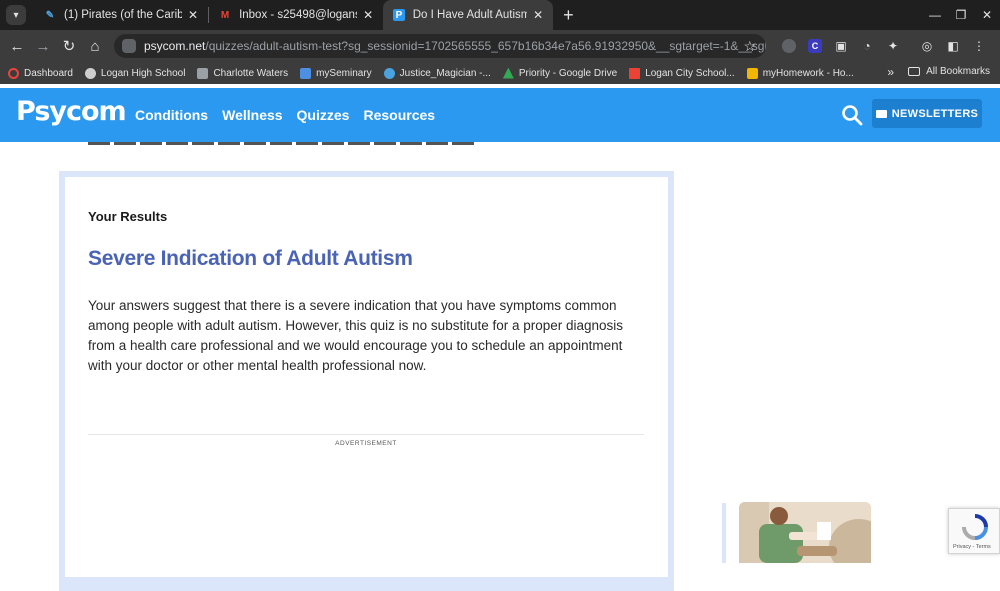 Image resolution: width=1000 pixels, height=591 pixels. Describe the element at coordinates (972, 547) in the screenshot. I see `recaptcha-links: Privacy - Terms` at that location.